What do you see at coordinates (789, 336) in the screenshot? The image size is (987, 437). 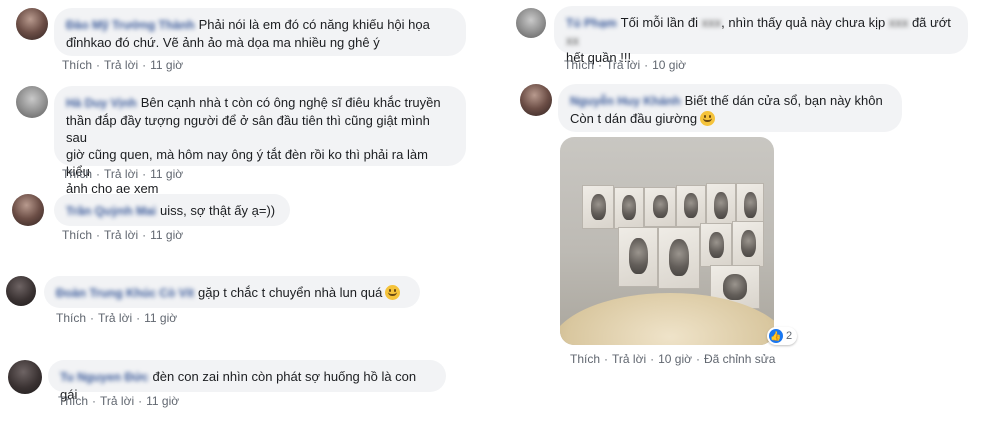 I see `reaction-count: 2` at bounding box center [789, 336].